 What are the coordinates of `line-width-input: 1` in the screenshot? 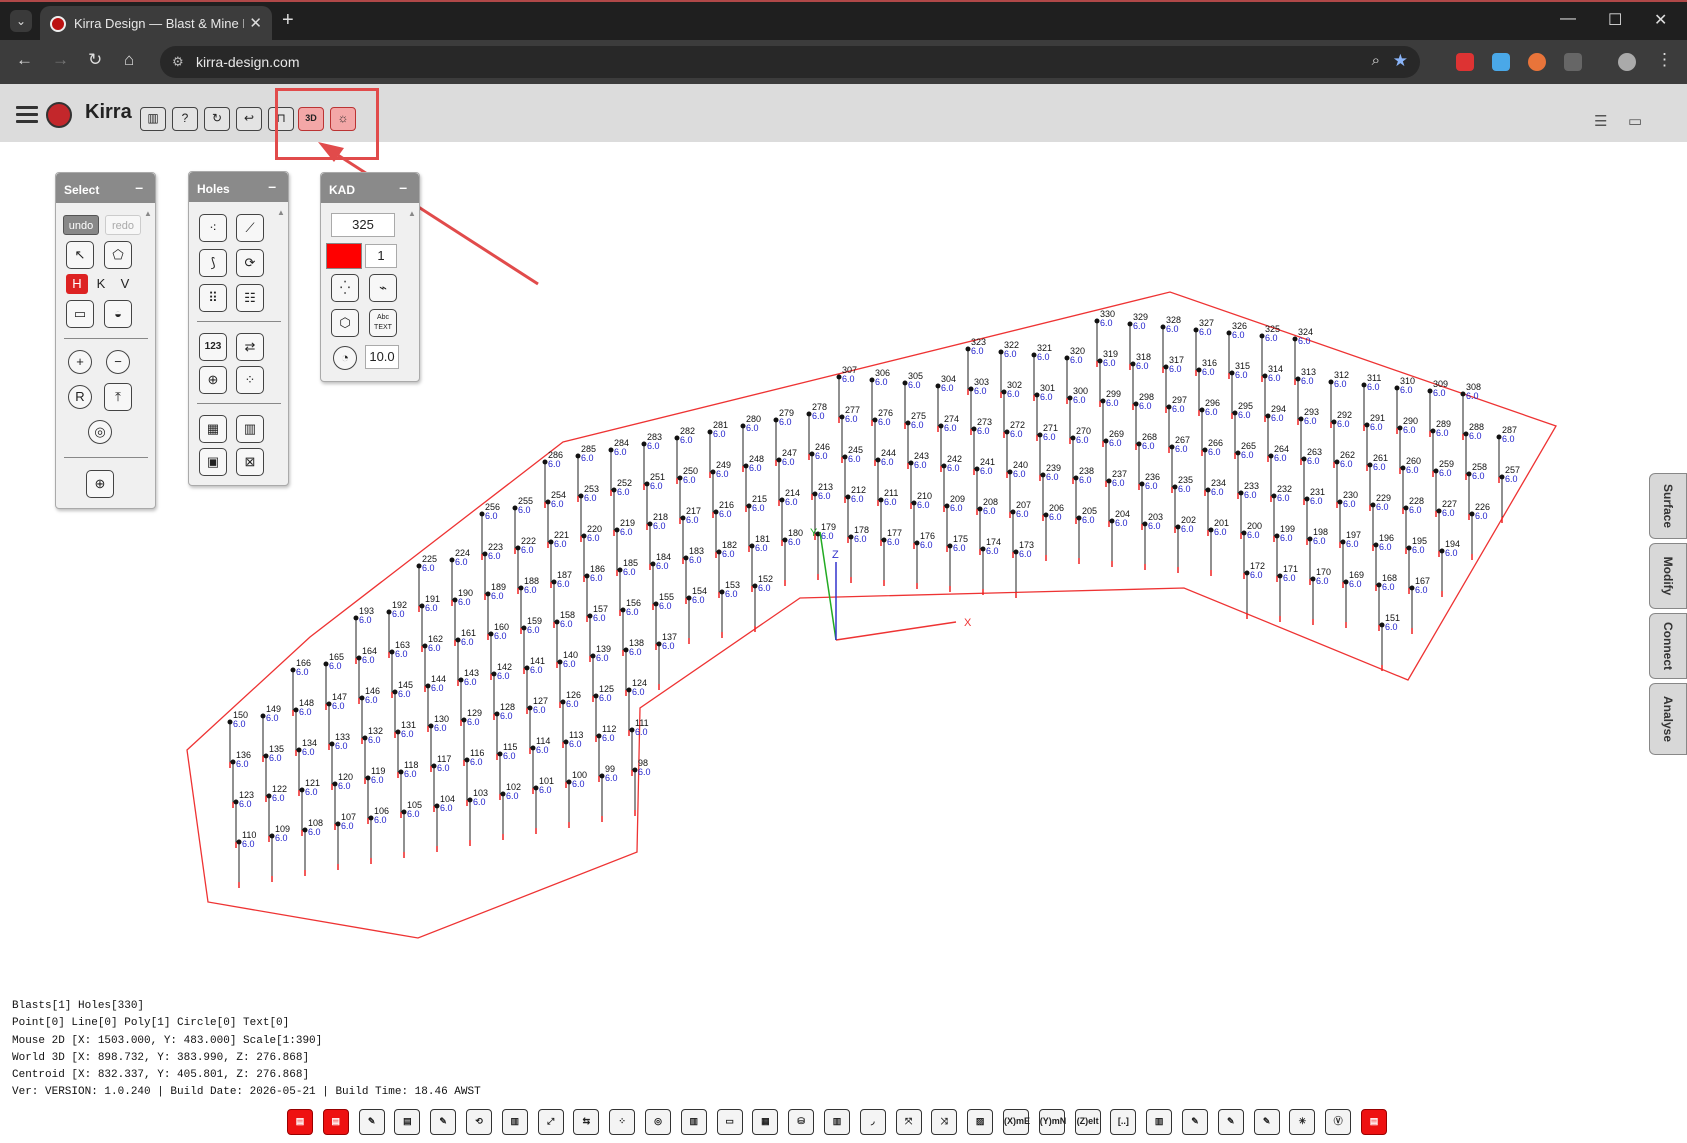 It's located at (381, 256).